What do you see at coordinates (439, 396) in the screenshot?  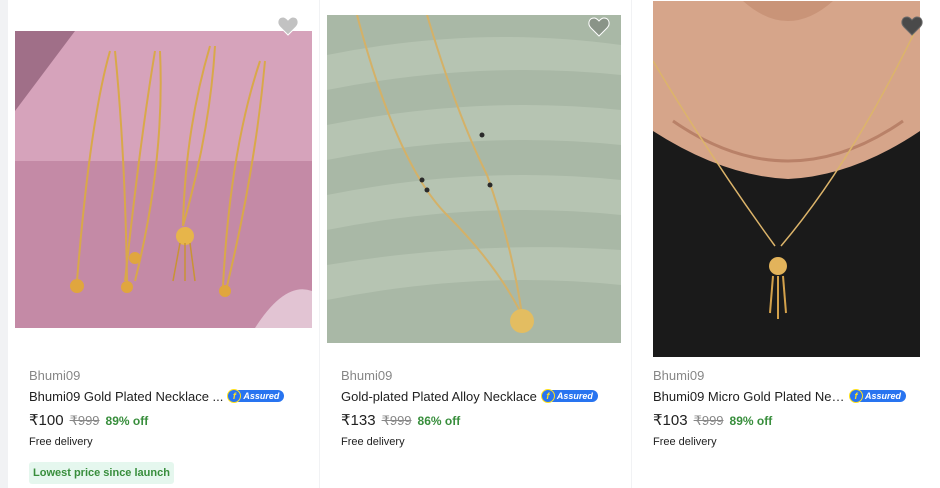 I see `product-title: Gold-plated Plated Alloy Necklace` at bounding box center [439, 396].